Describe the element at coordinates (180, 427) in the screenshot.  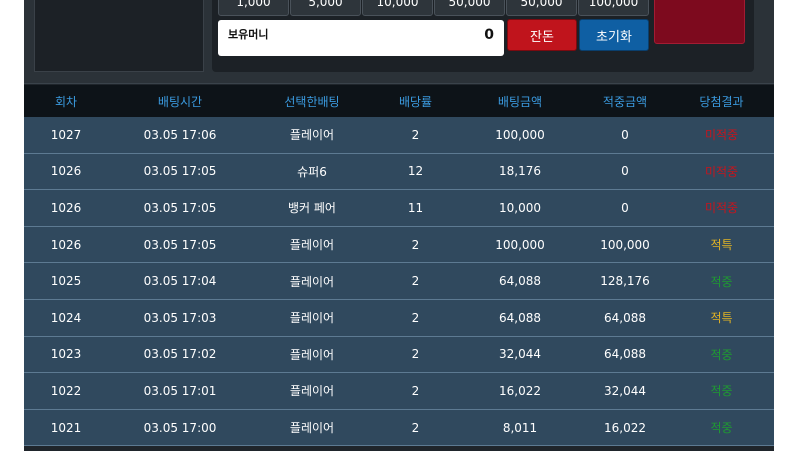
I see `cell-time: 03.05 17:00` at that location.